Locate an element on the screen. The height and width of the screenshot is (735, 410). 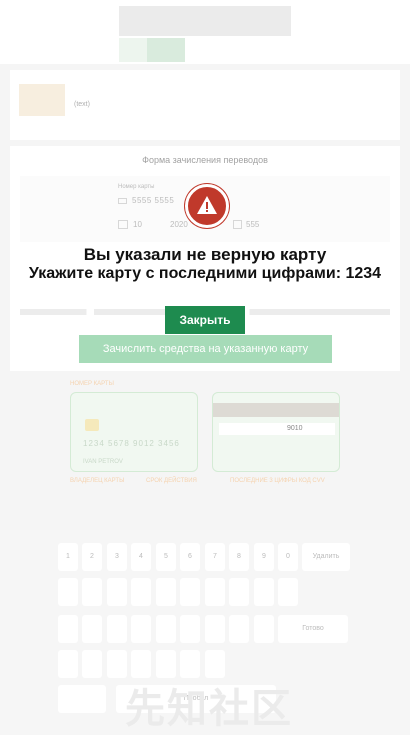
submit-funds-button: Зачислить средства на указанную карту is located at coordinates (205, 349).